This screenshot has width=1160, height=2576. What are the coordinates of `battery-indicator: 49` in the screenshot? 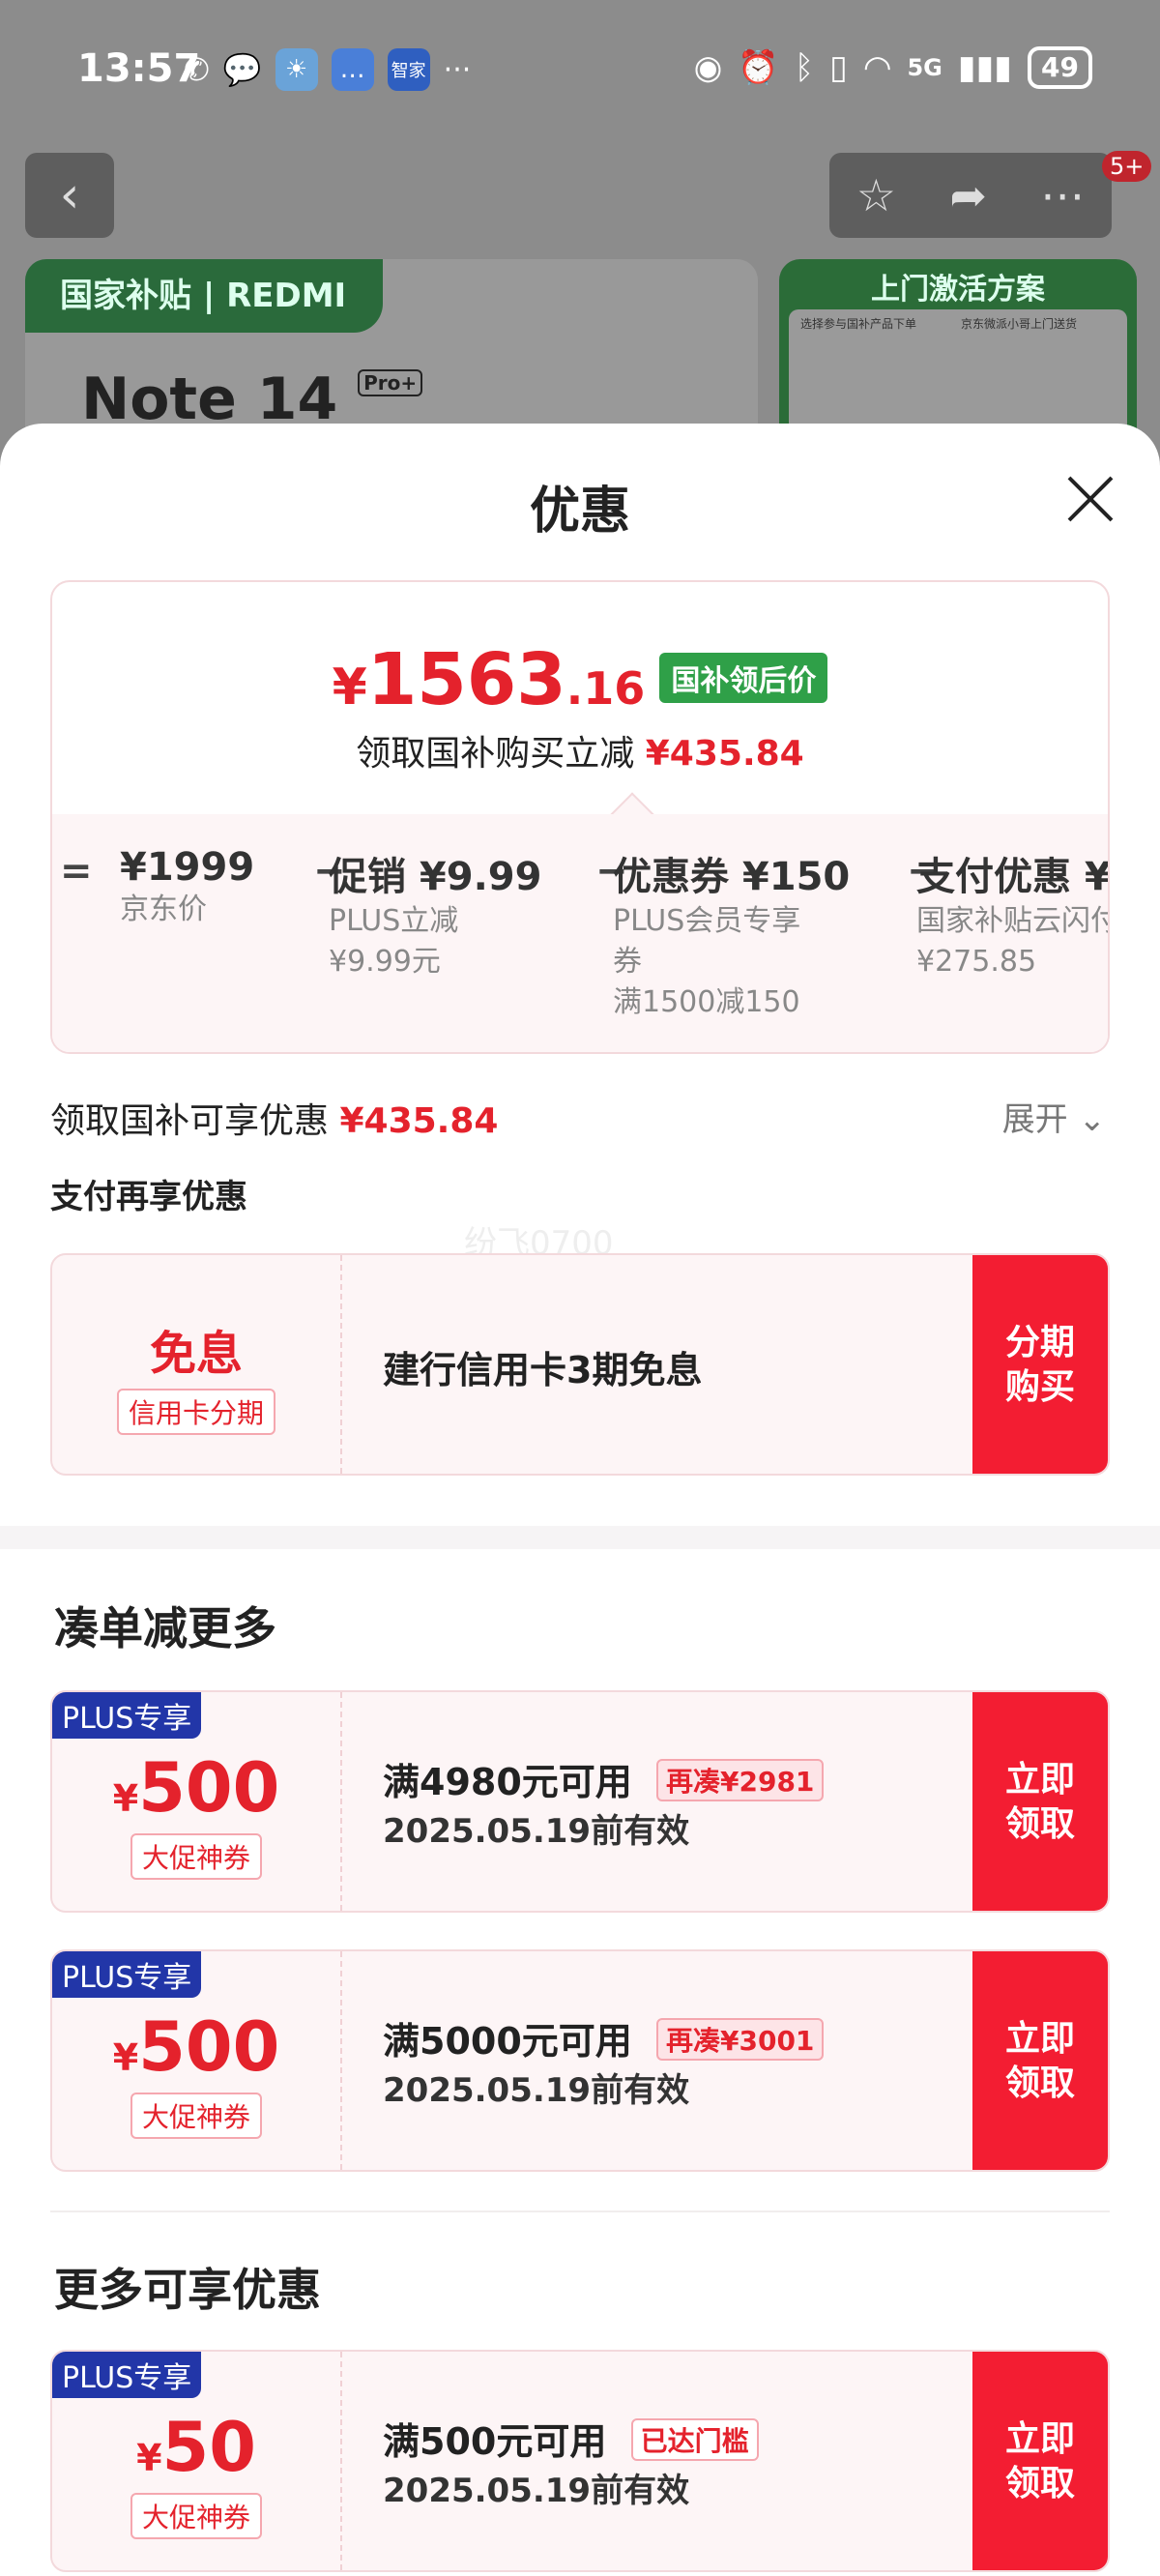 It's located at (1060, 67).